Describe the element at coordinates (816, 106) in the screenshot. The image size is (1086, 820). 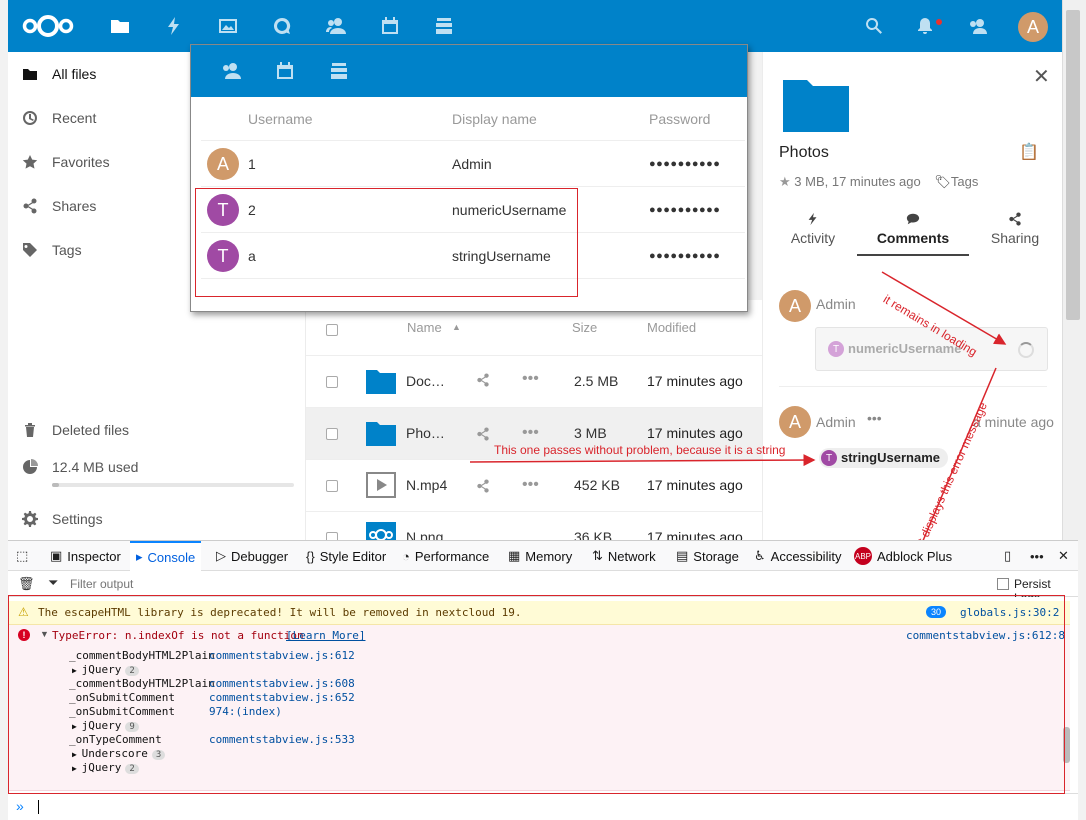
I see `folder-preview-icon` at that location.